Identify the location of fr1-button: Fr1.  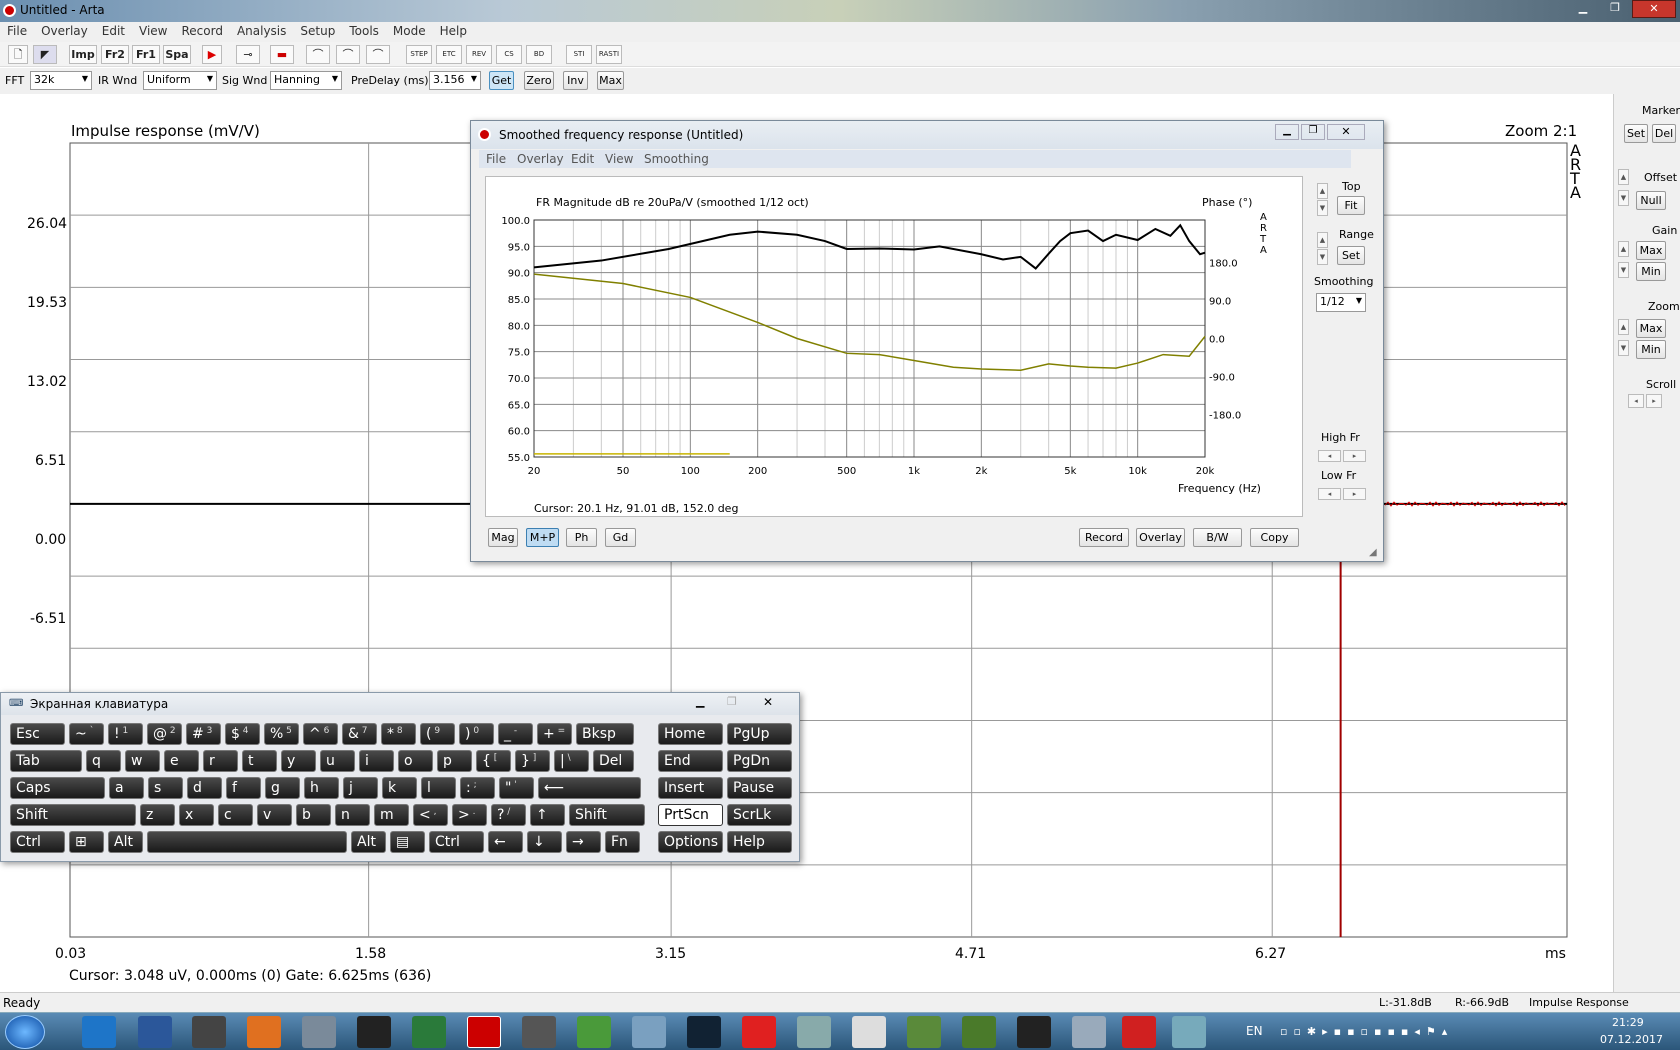
(146, 54).